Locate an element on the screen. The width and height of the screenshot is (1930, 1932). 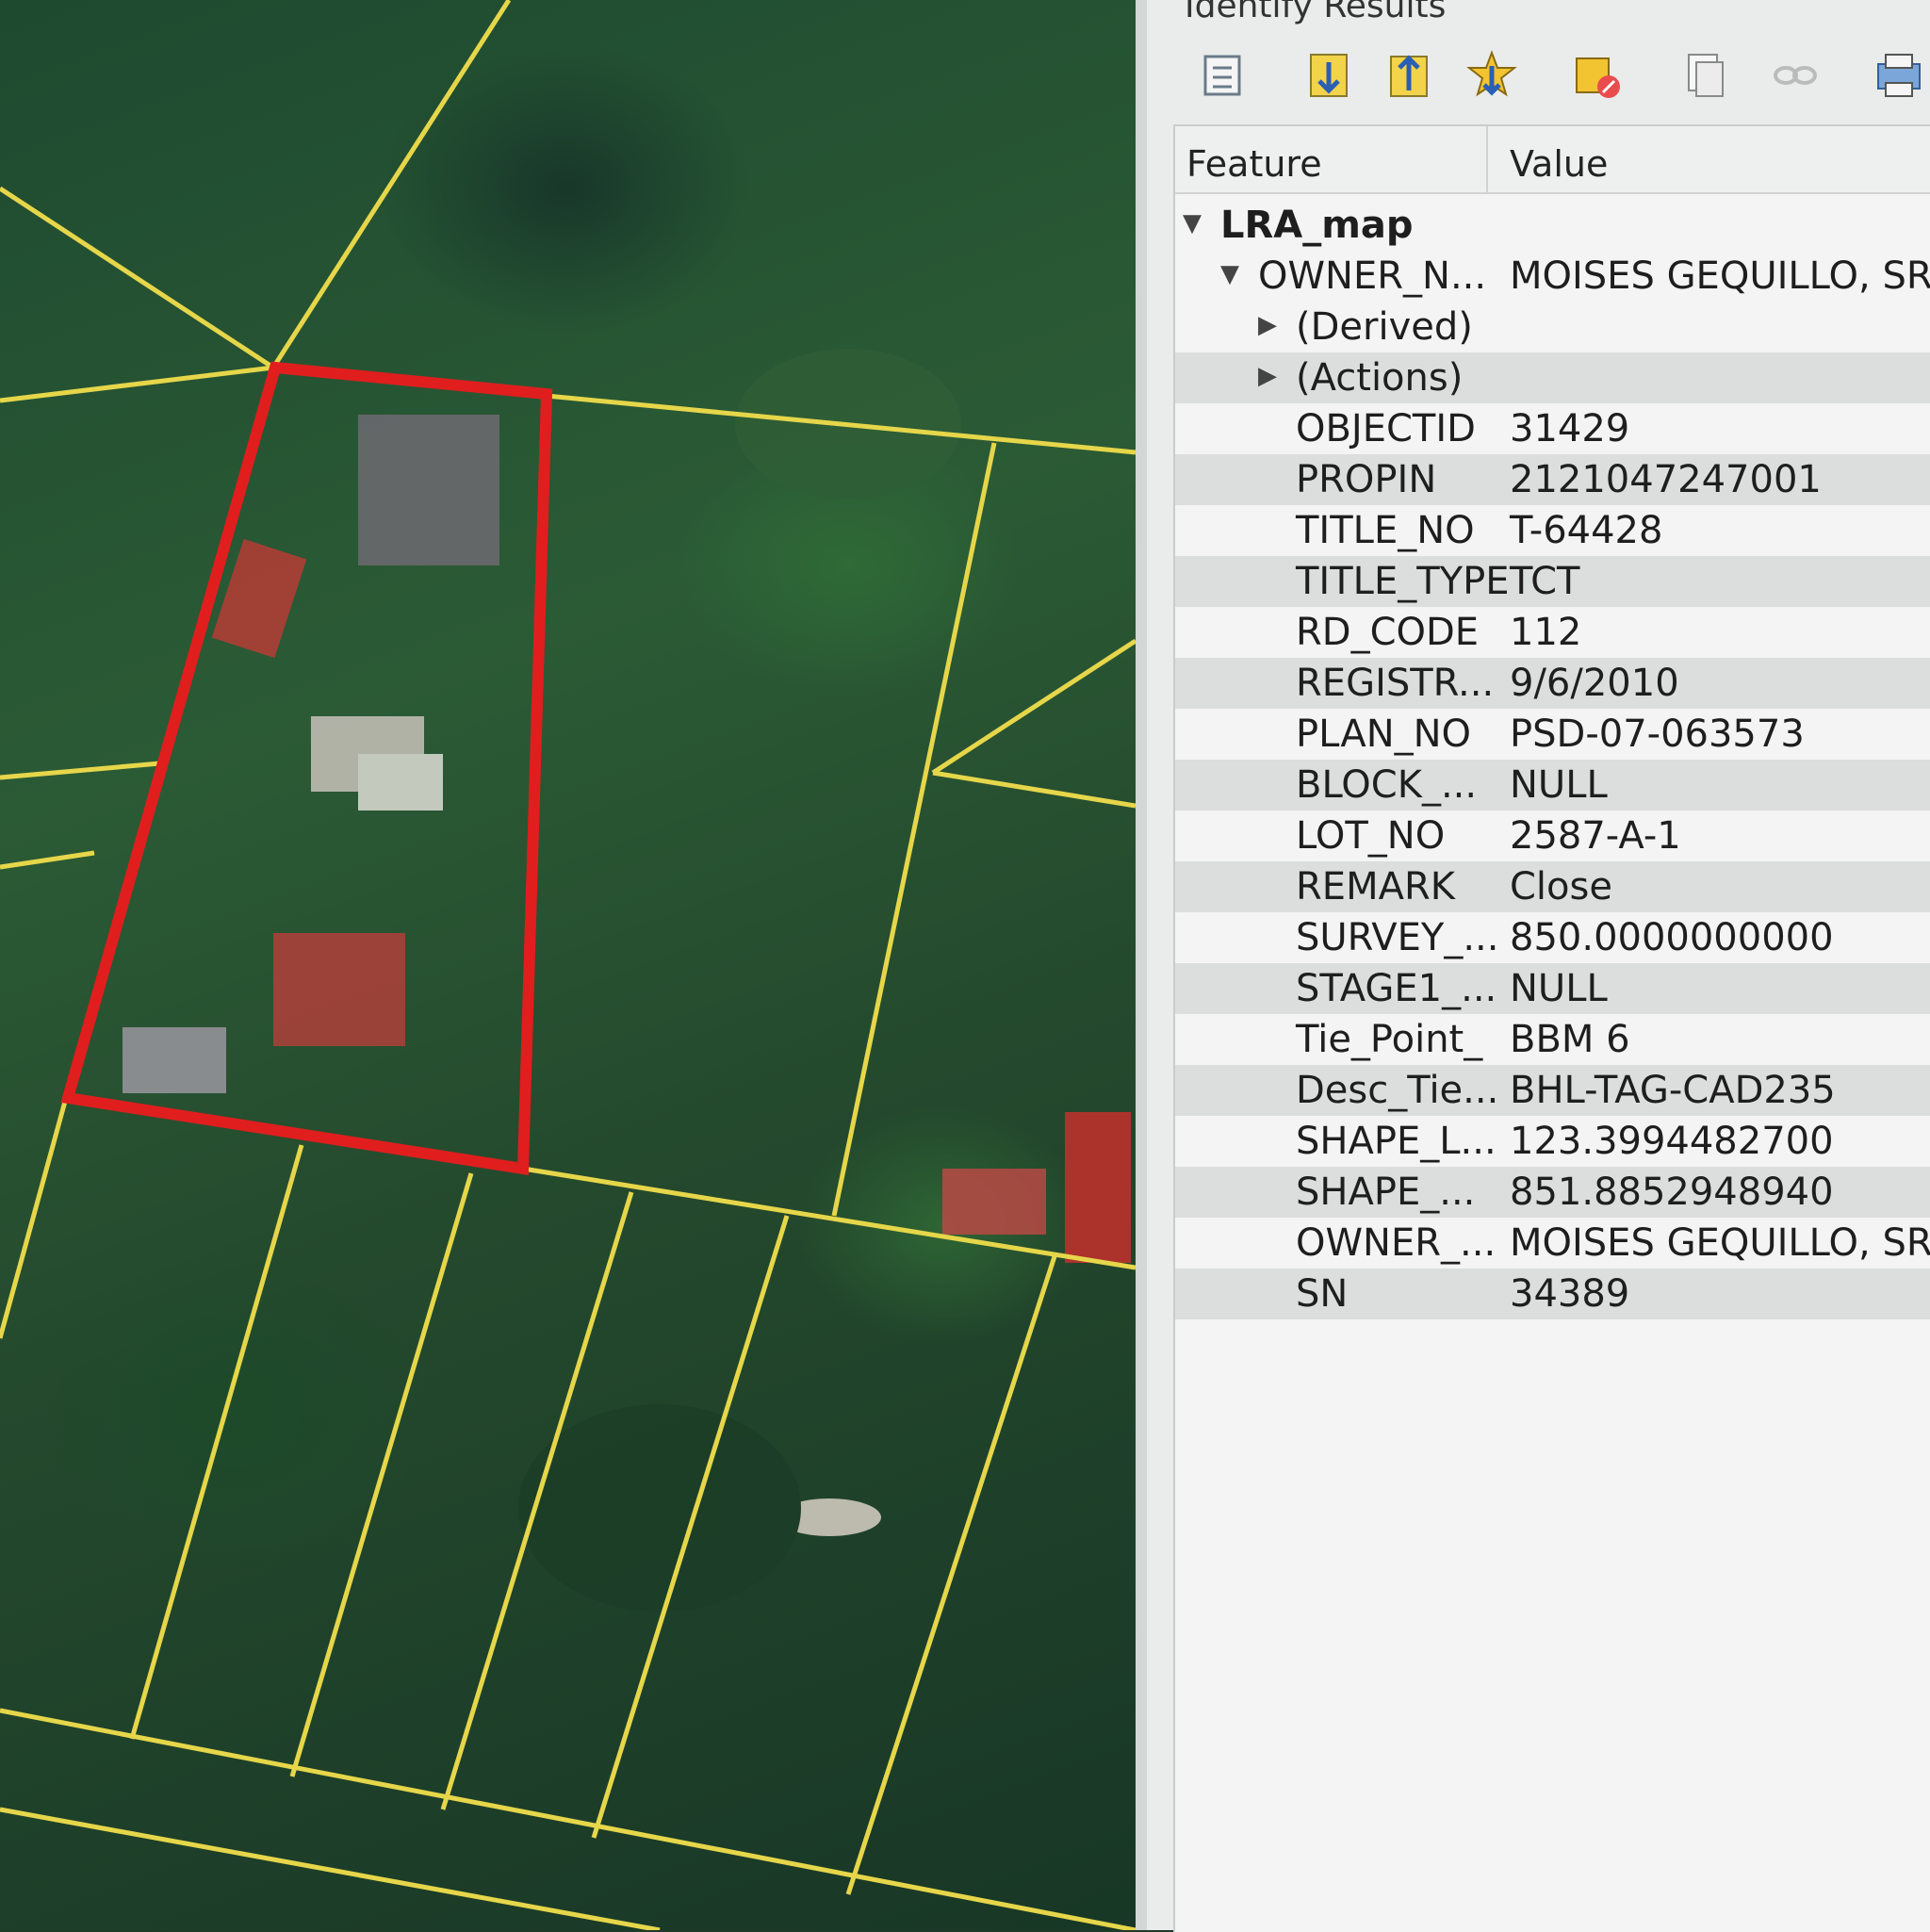
tree-row-layer: ▼ LRA_map is located at coordinates (1552, 225).